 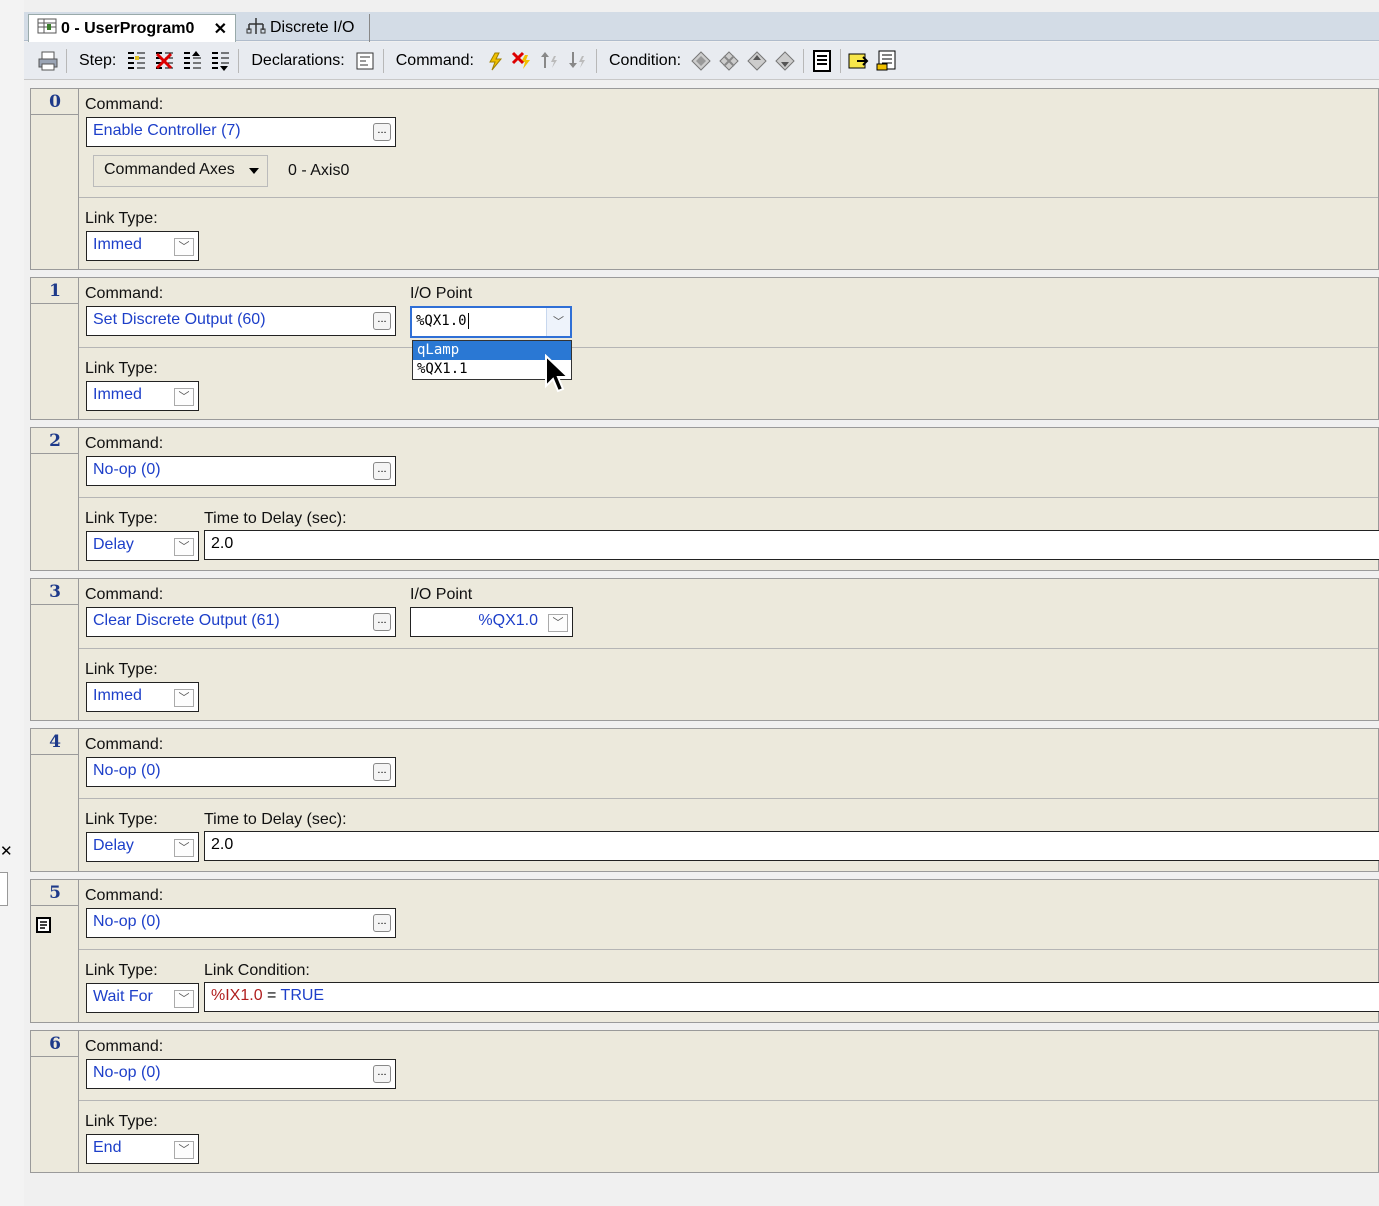 What do you see at coordinates (142, 1149) in the screenshot?
I see `link-type-select: End ﹀` at bounding box center [142, 1149].